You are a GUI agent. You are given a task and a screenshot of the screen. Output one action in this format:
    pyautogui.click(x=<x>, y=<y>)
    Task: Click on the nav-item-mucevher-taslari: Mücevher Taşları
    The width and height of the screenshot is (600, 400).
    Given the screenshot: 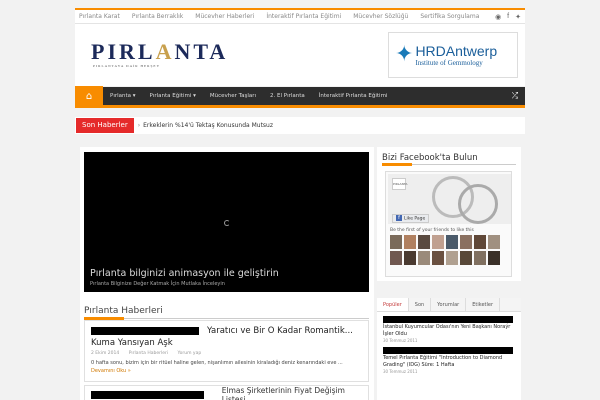 What is the action you would take?
    pyautogui.click(x=233, y=96)
    